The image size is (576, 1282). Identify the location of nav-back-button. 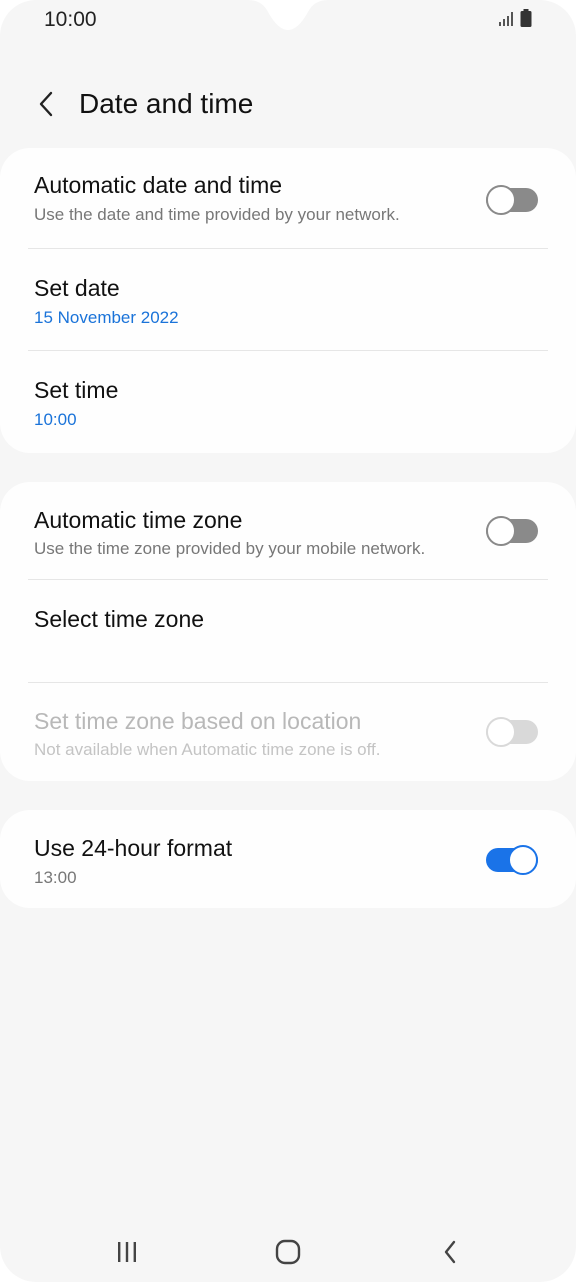
(450, 1252).